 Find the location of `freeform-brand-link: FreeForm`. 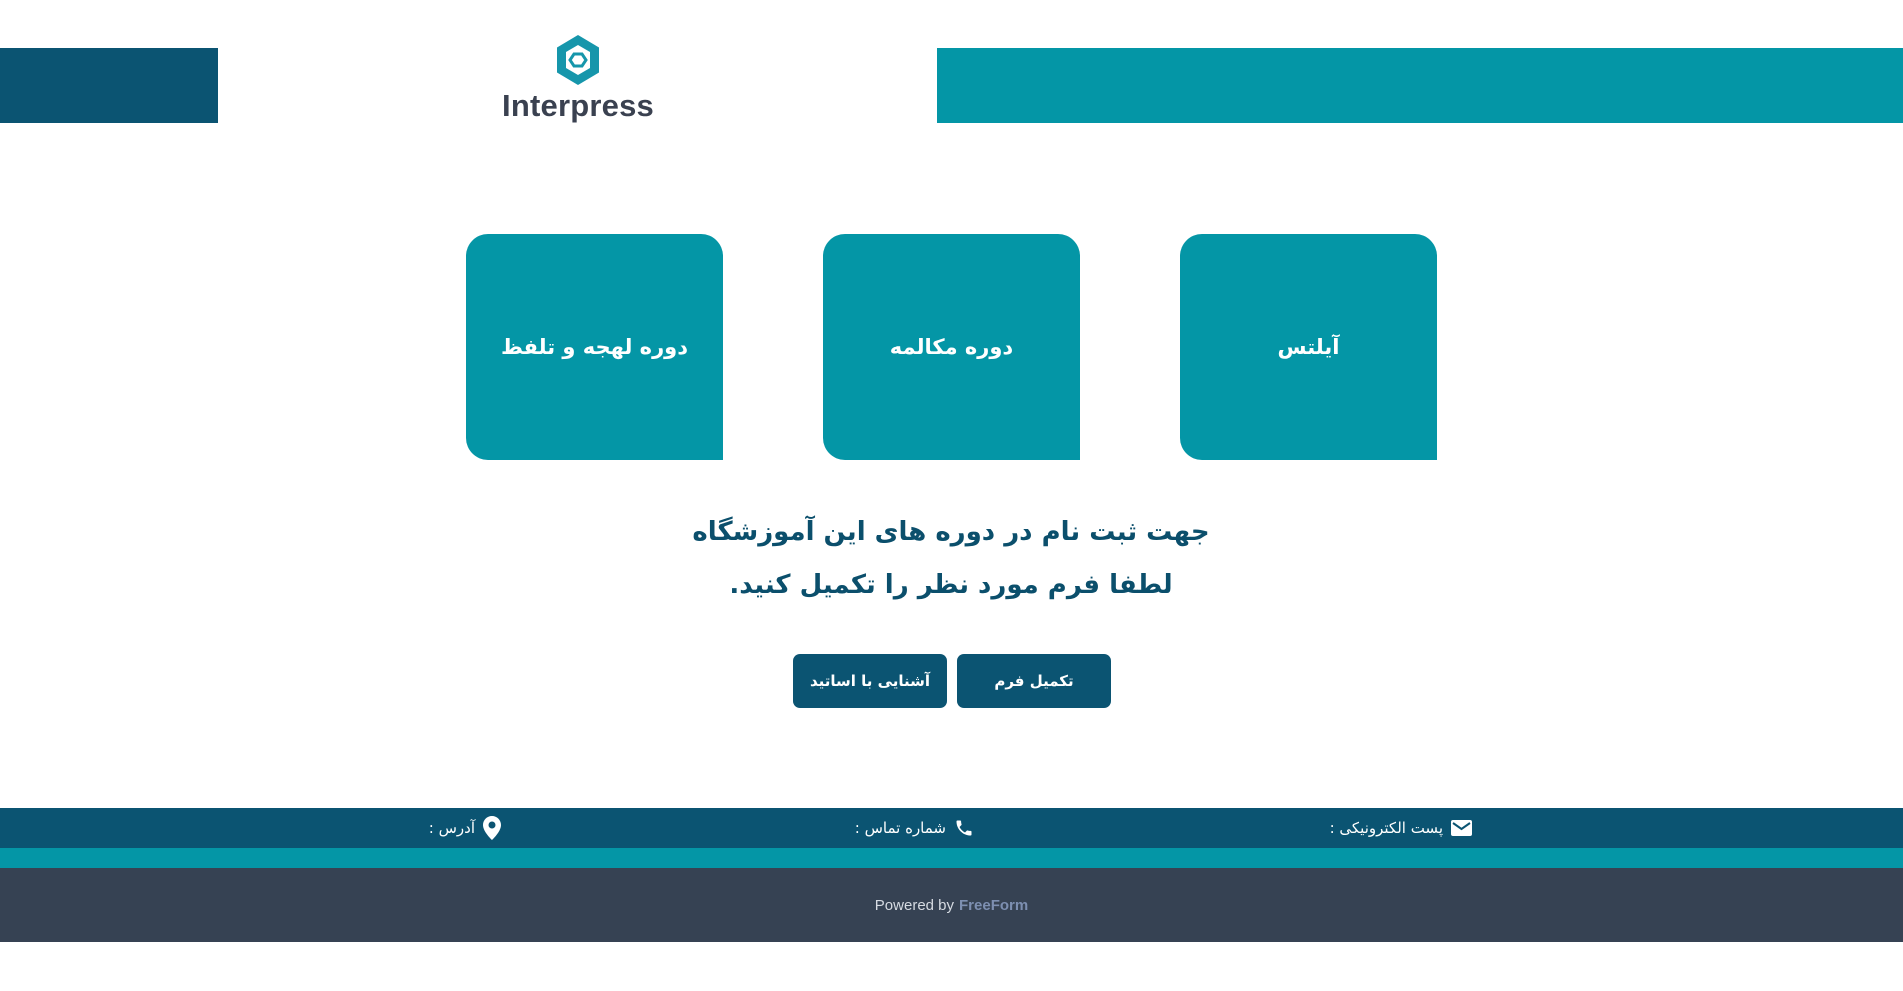

freeform-brand-link: FreeForm is located at coordinates (993, 905).